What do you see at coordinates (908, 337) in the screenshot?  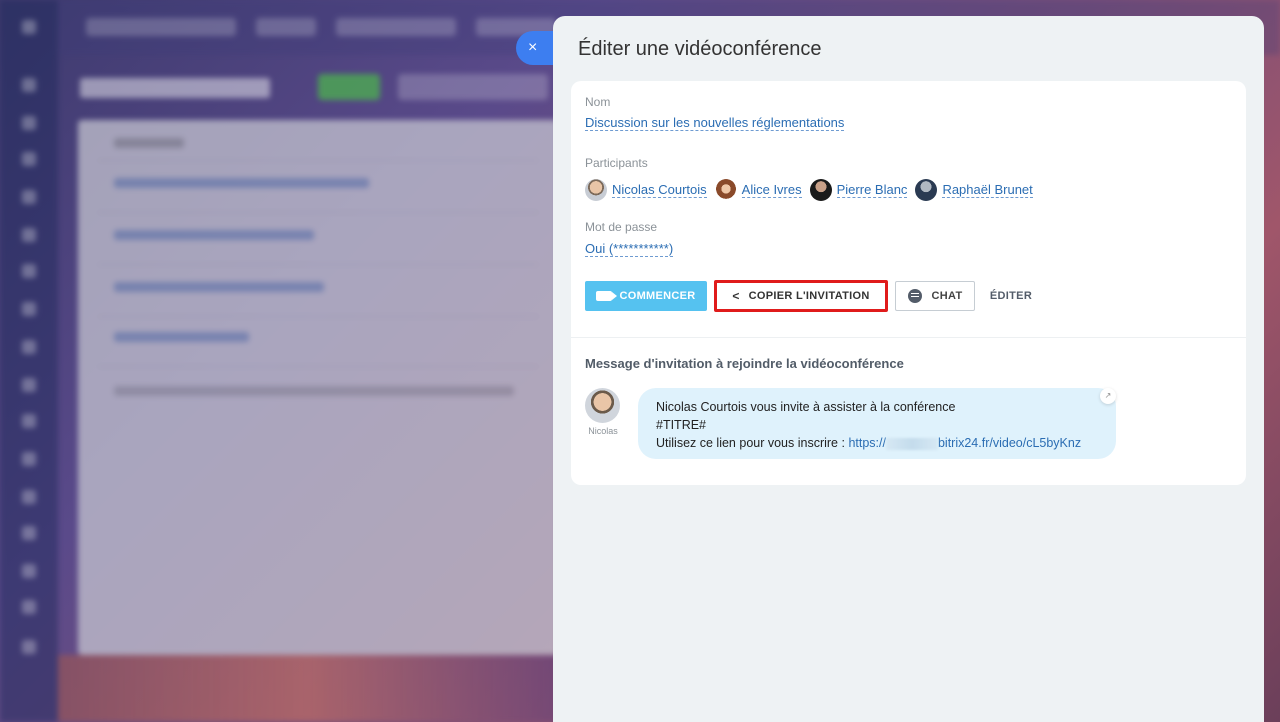 I see `divider` at bounding box center [908, 337].